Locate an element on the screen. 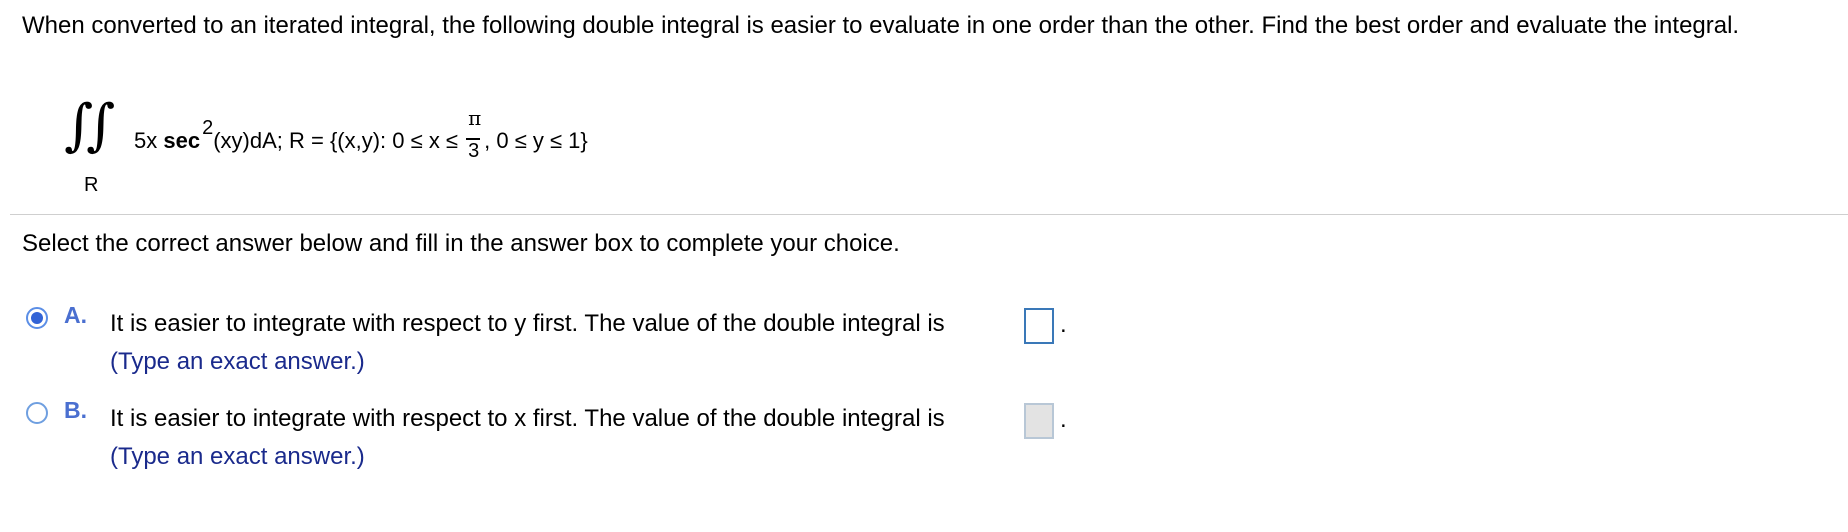  option-a-radio-button is located at coordinates (37, 318).